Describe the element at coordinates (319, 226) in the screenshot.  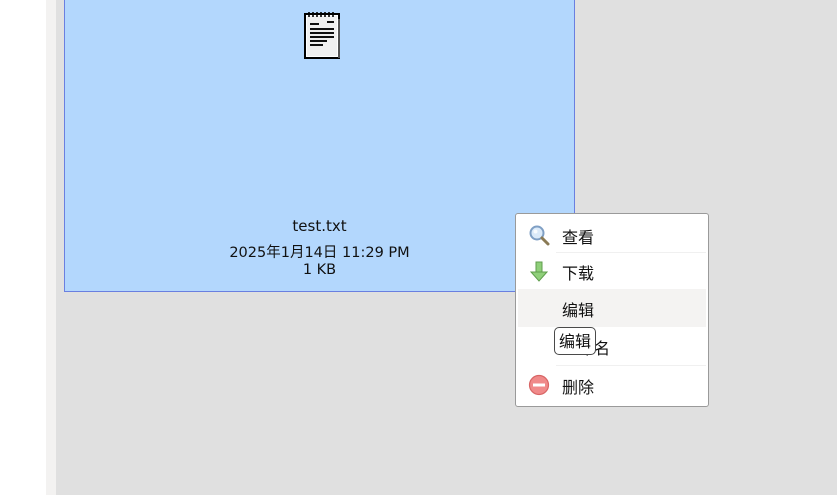
I see `file-name: test.txt` at that location.